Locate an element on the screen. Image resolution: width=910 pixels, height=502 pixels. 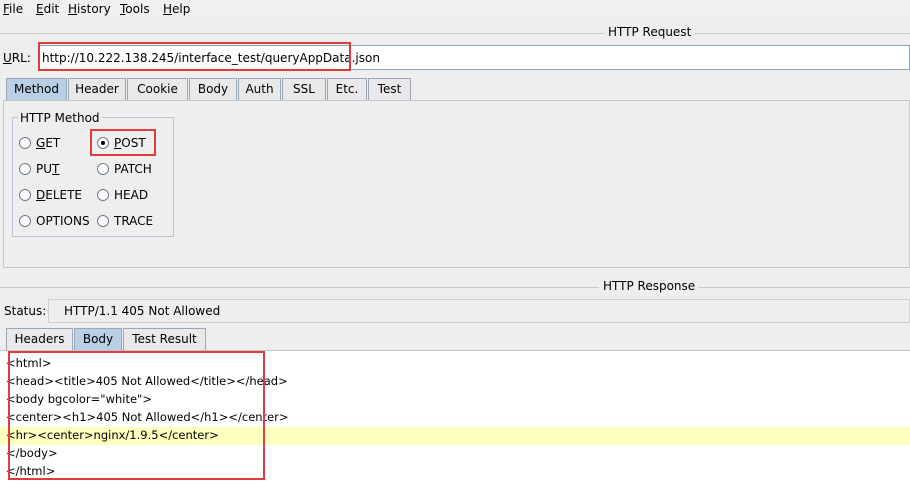
label-options: OPTIONS is located at coordinates (63, 221).